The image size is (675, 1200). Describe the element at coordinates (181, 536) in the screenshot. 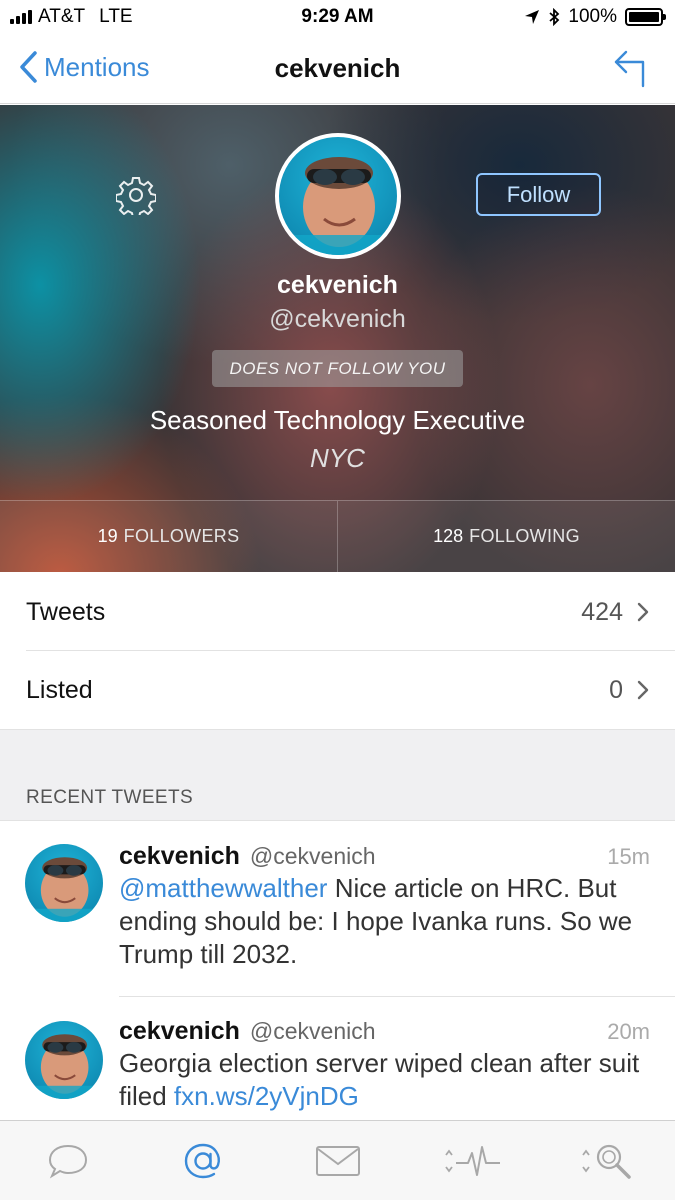

I see `followers-label: FOLLOWERS` at that location.